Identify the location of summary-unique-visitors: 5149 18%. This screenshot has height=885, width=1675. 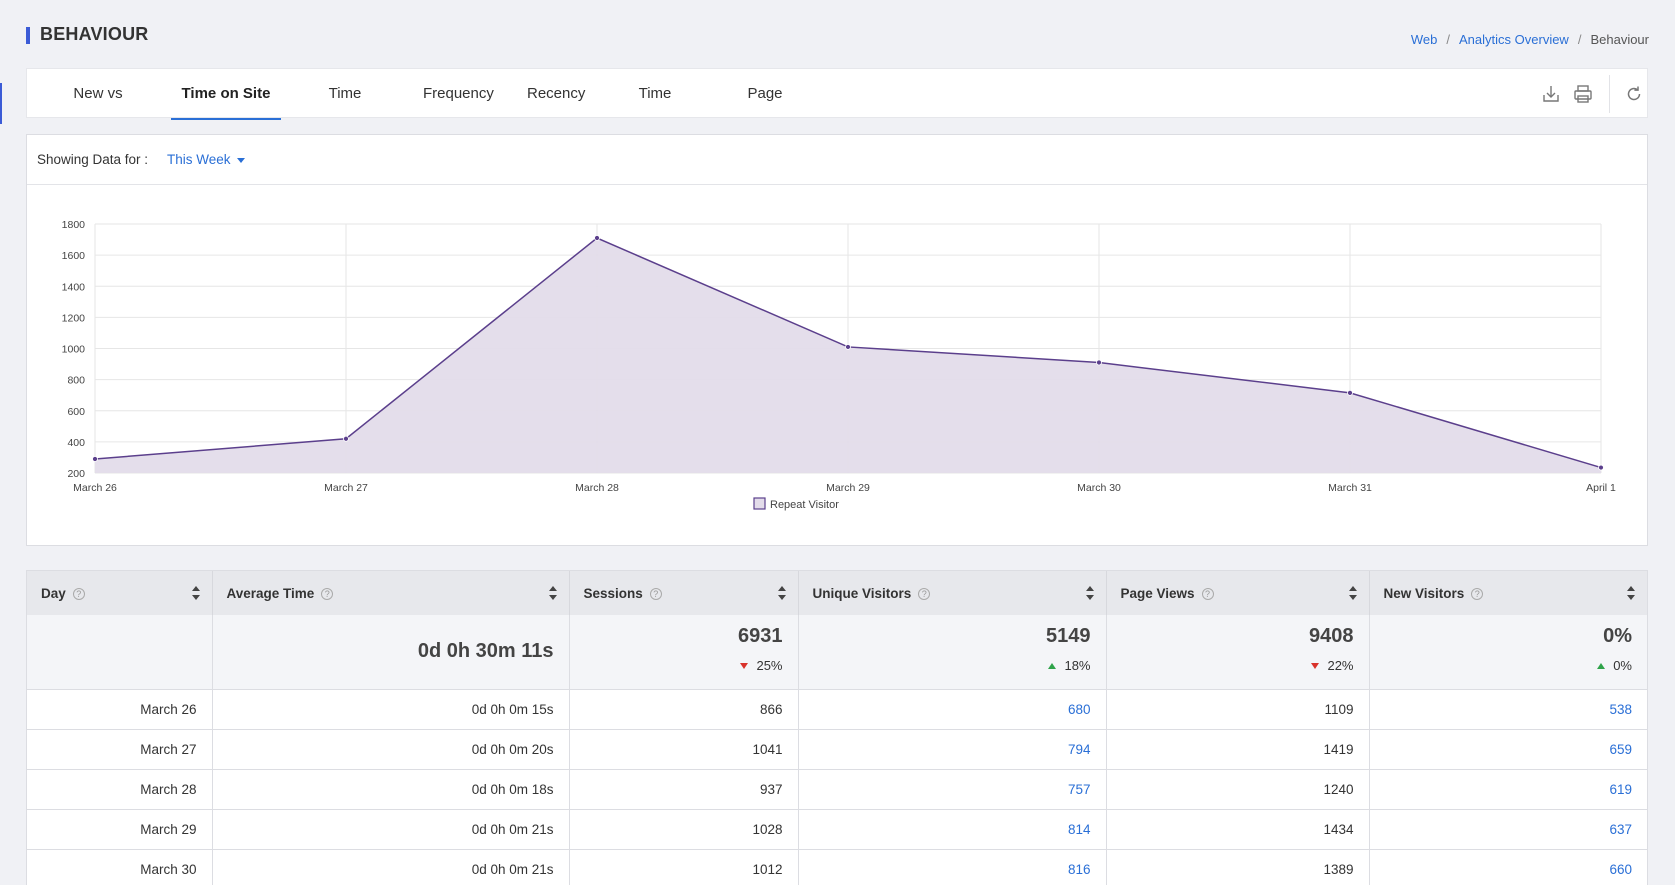
(952, 652).